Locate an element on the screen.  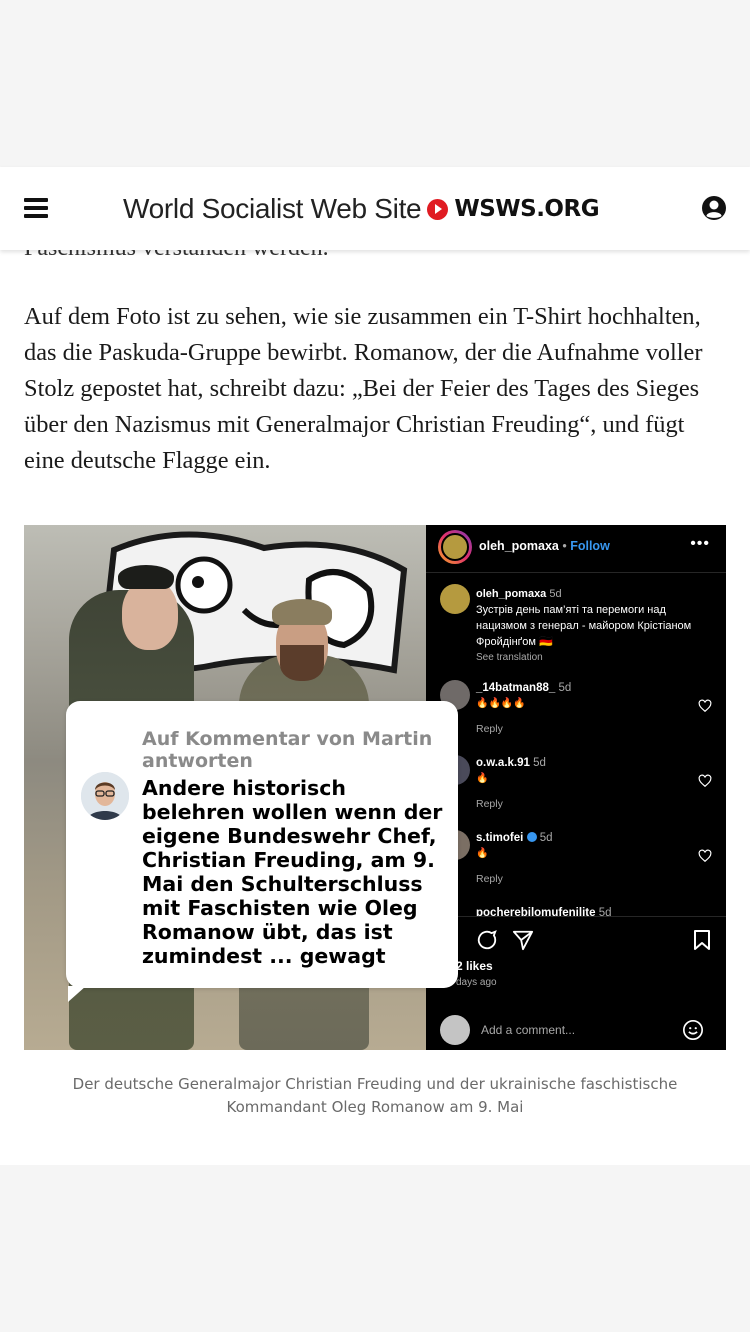
instagram-post-header: oleh_pomaxa • Follow ••• is located at coordinates (576, 549).